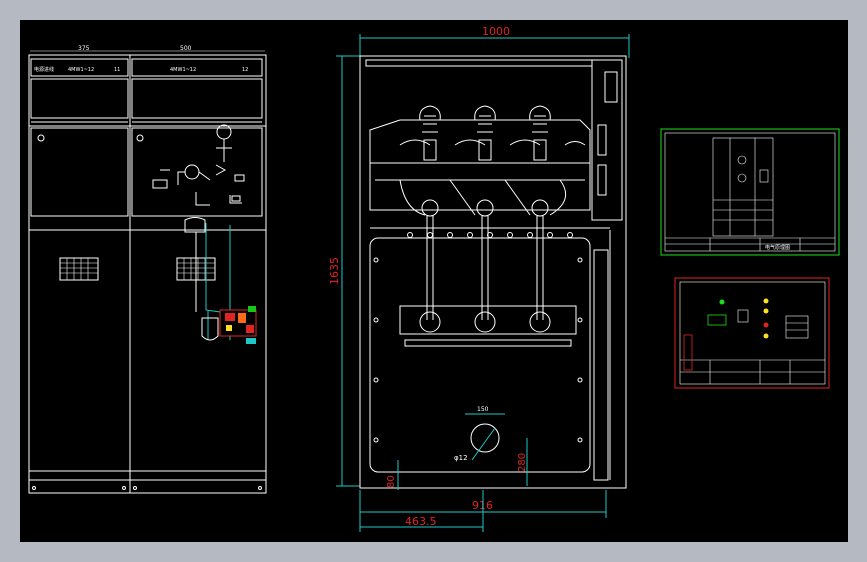 The image size is (867, 562). I want to click on dim-height: 1635, so click(334, 271).